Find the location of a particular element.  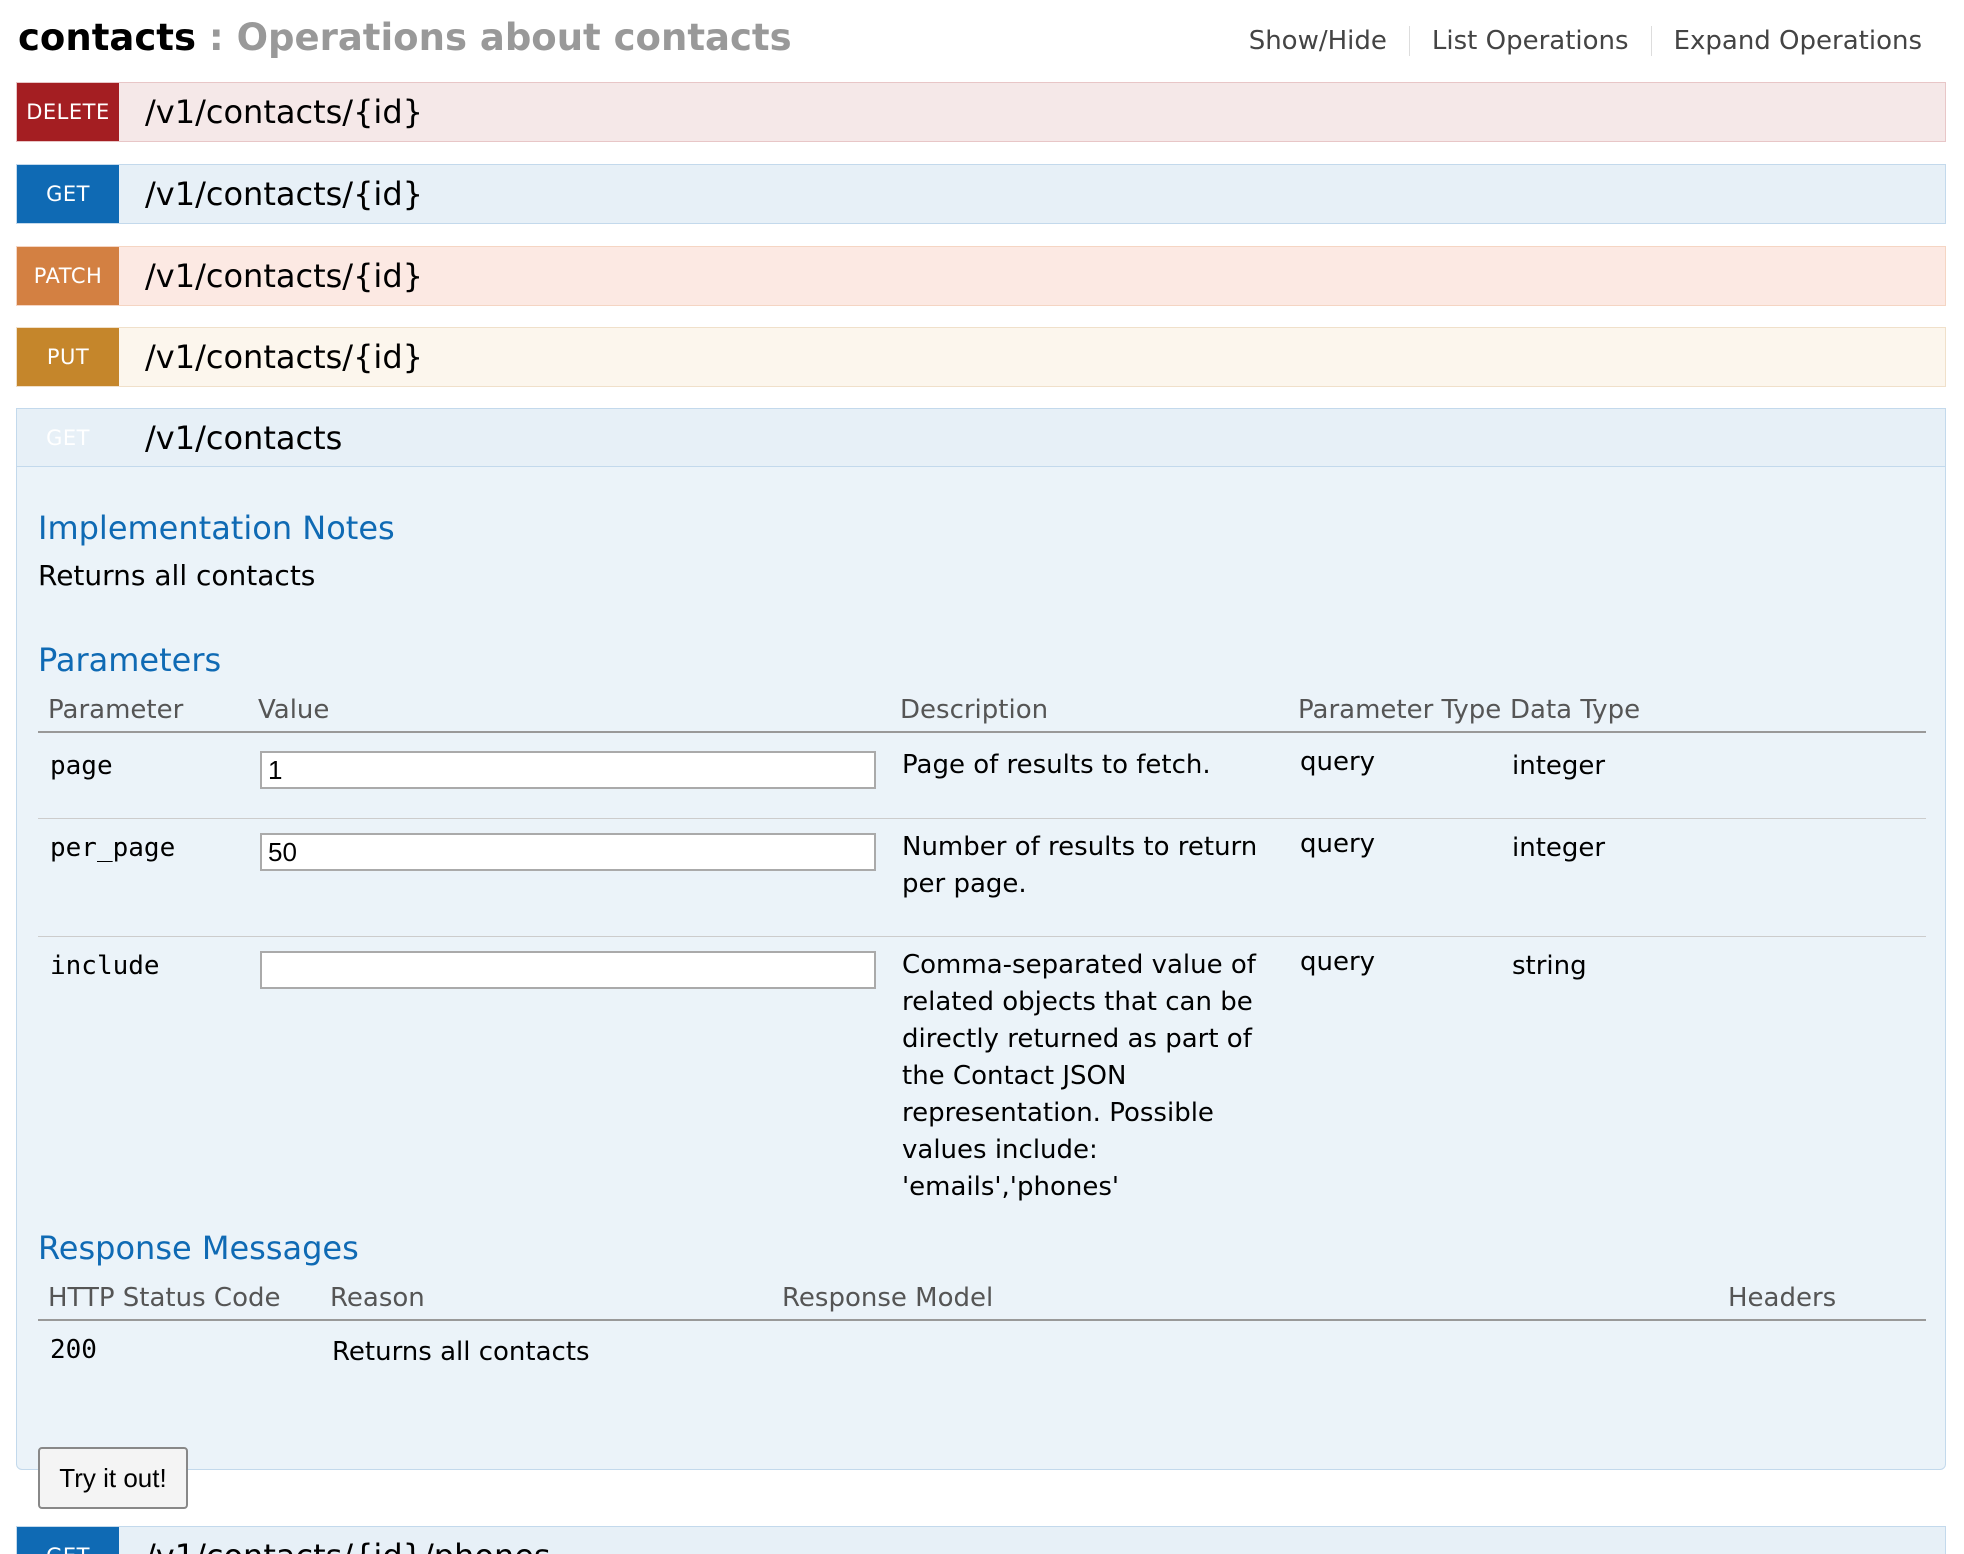

http-method-badge: PATCH is located at coordinates (68, 276).